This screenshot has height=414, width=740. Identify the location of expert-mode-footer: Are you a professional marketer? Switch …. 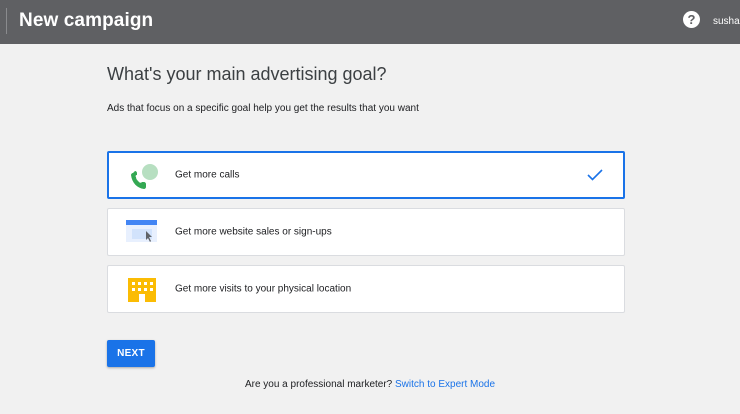
(370, 384).